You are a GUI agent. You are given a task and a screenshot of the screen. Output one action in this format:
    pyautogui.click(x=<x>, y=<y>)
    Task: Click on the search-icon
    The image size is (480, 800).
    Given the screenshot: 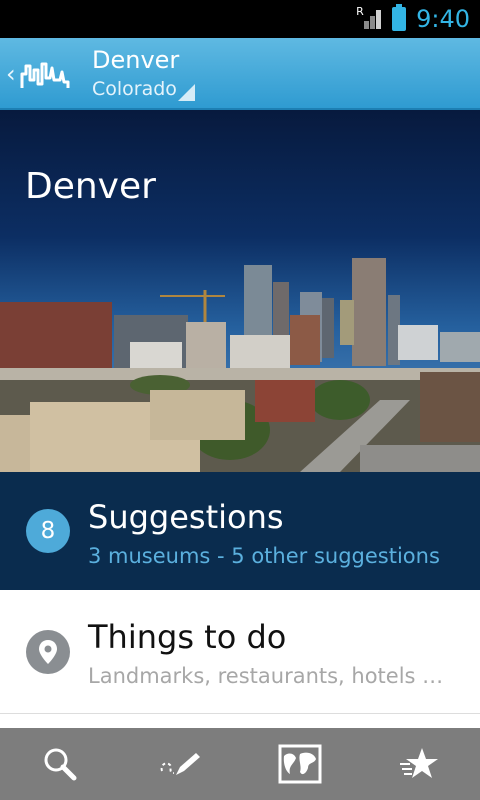 What is the action you would take?
    pyautogui.click(x=60, y=764)
    